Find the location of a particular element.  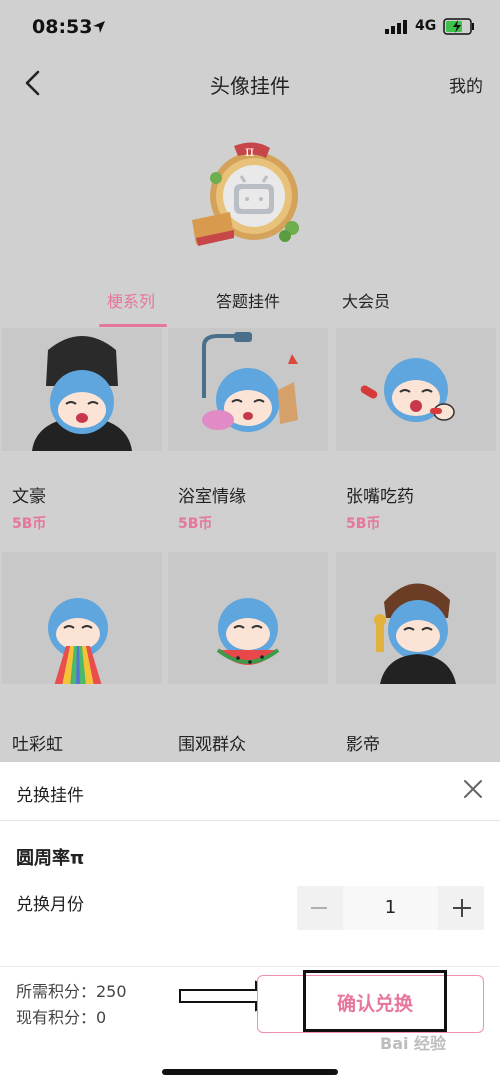

current-points: 现有积分：0 is located at coordinates (61, 1017).